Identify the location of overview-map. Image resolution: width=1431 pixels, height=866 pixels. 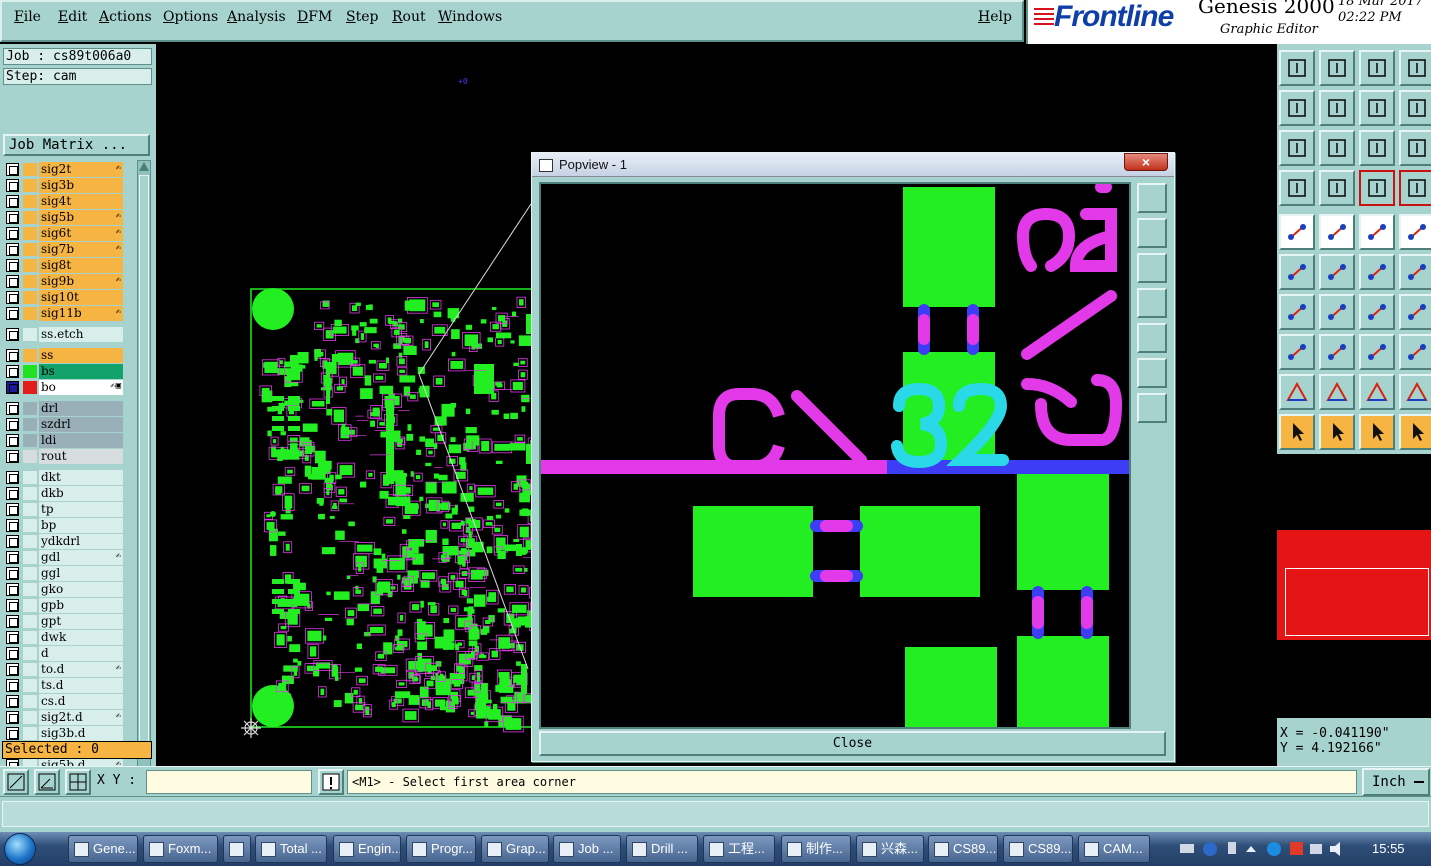
(1354, 586).